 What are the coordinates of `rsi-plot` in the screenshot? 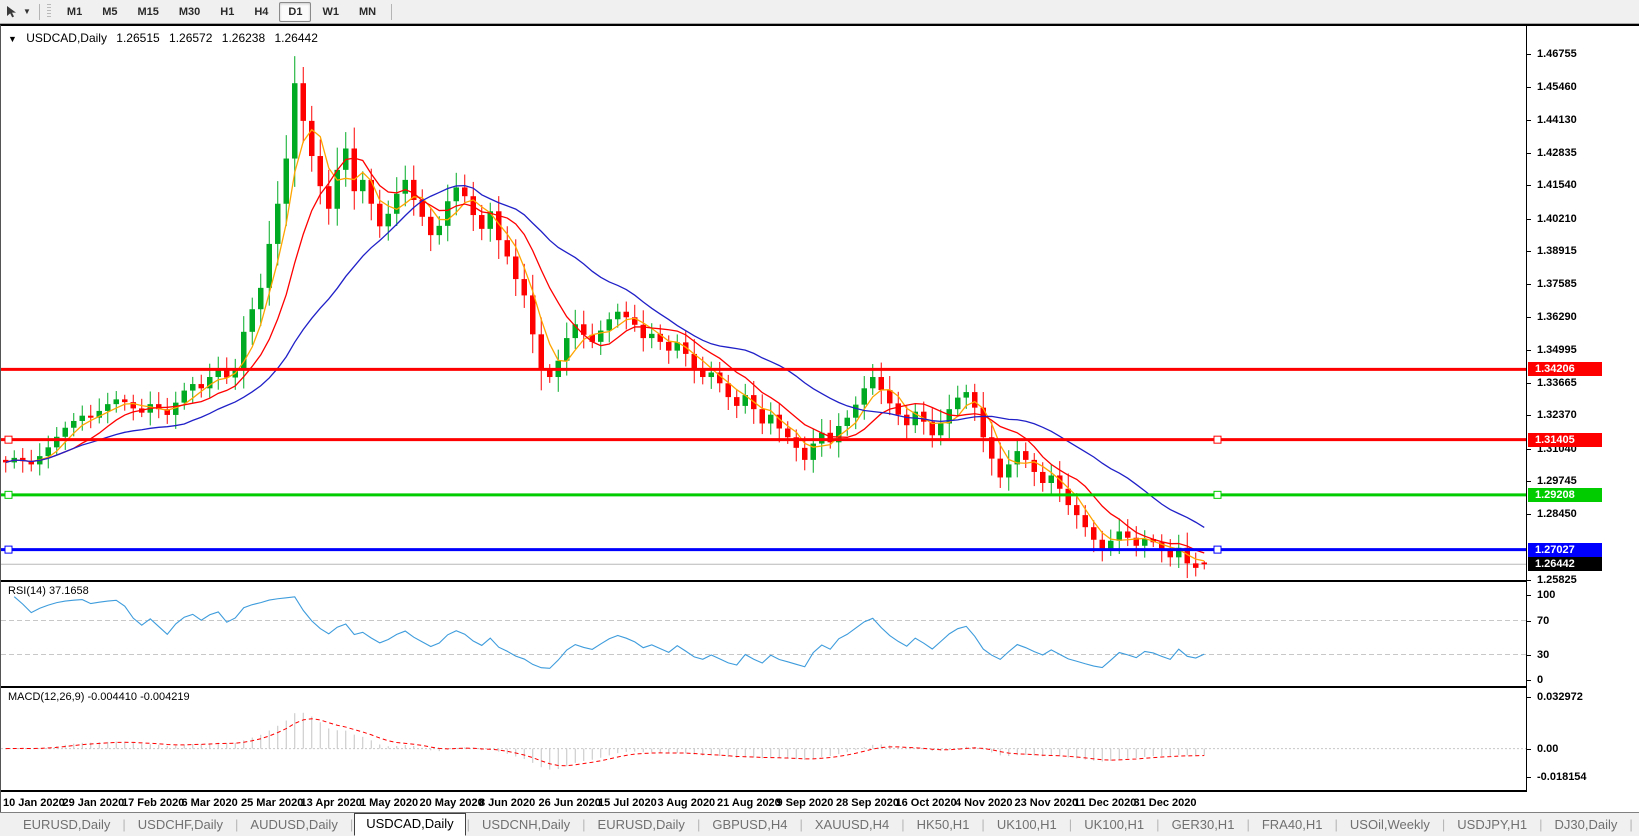 It's located at (763, 634).